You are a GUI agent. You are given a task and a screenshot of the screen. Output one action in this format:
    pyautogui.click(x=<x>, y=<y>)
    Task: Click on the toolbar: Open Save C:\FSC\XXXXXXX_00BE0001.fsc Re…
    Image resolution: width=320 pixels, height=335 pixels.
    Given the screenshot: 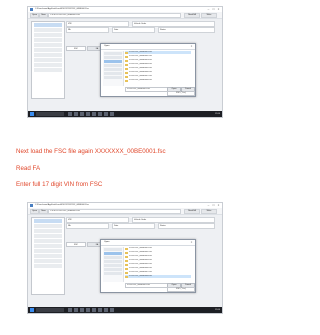 What is the action you would take?
    pyautogui.click(x=125, y=211)
    